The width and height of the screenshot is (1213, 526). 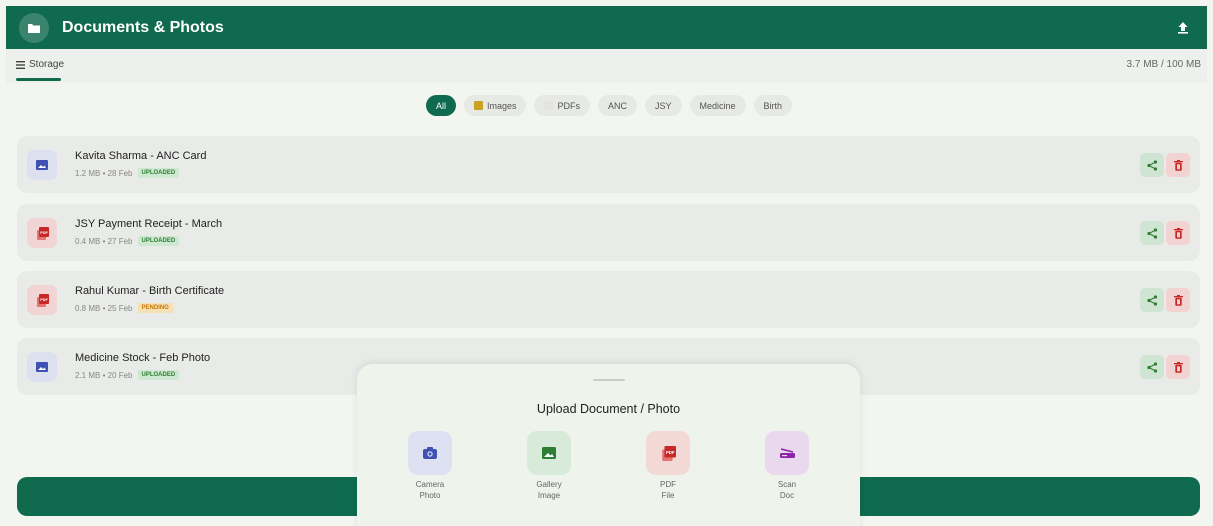 I want to click on chip-anc: ANC, so click(x=617, y=105).